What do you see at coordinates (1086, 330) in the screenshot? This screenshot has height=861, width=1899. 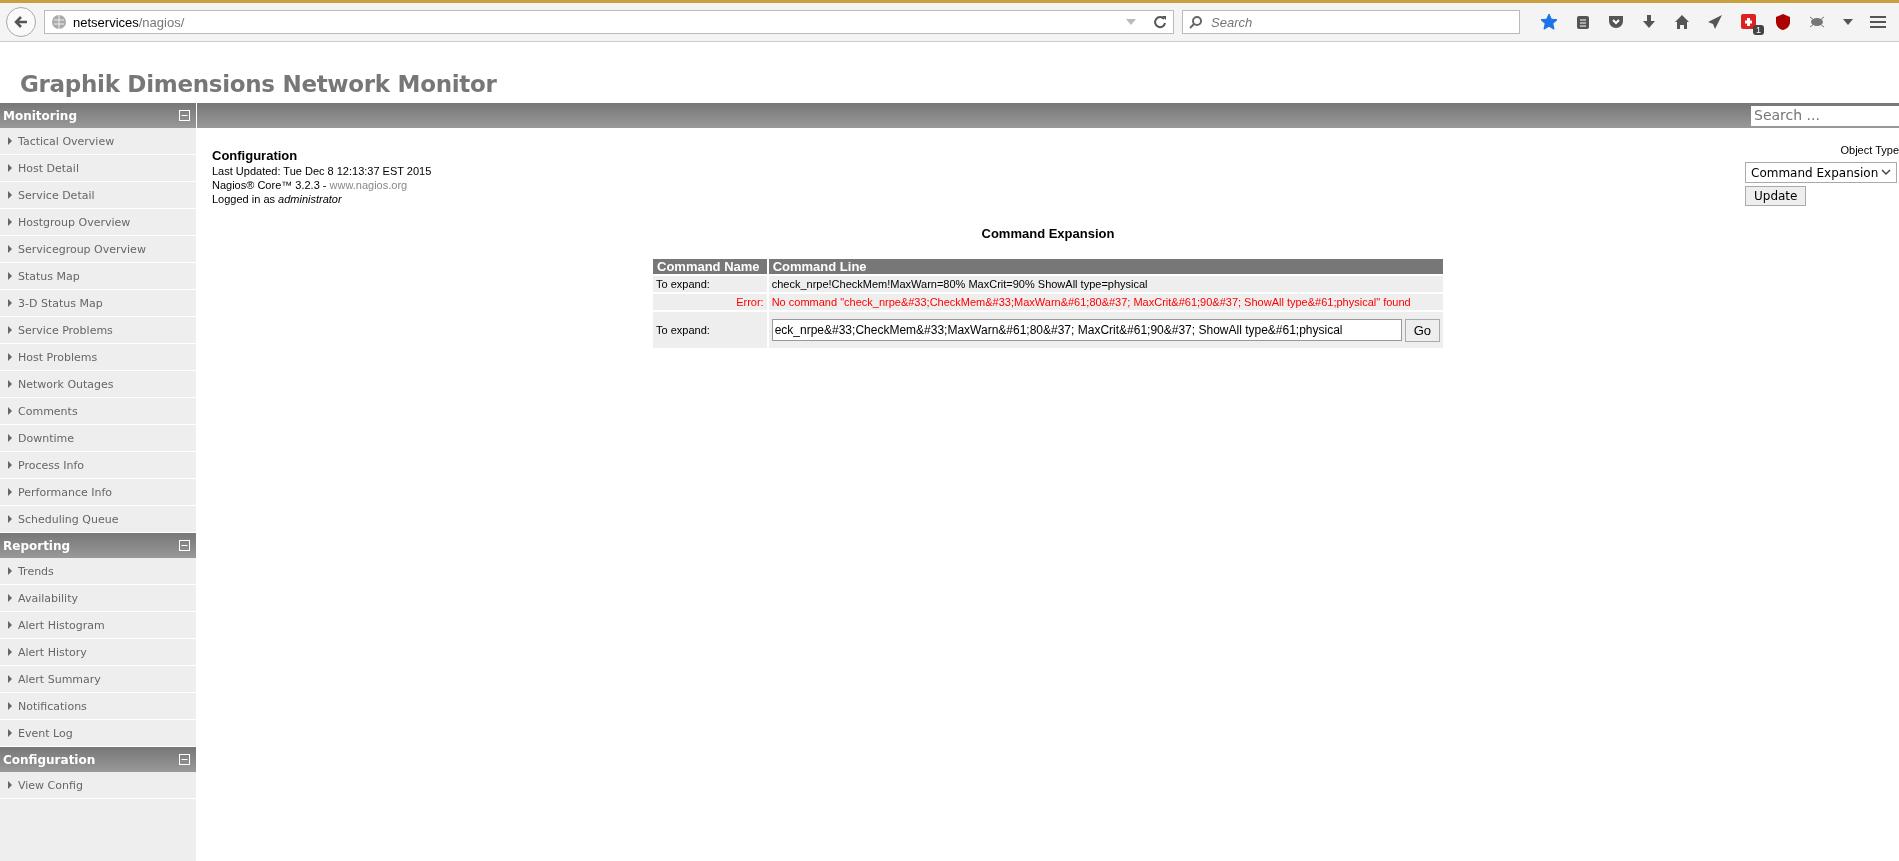 I see `command-field: eck_nrpe&#33;CheckMem&#33;MaxWarn&#61;80&#37; MaxCrit&#61;90&#37; ShowAll type&#61;physical` at bounding box center [1086, 330].